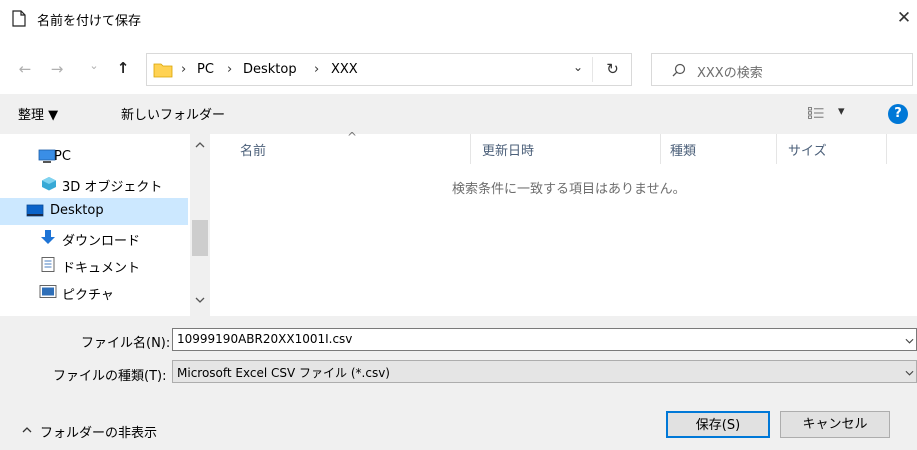 The image size is (917, 450). Describe the element at coordinates (27, 430) in the screenshot. I see `chevron-up-icon` at that location.